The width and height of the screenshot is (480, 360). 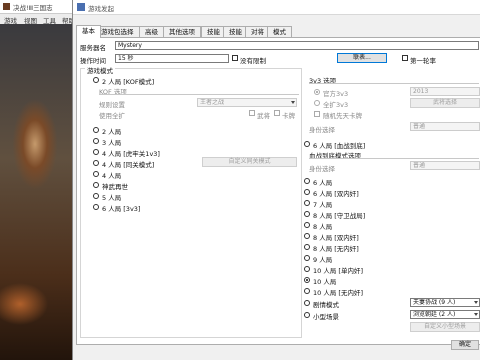 What do you see at coordinates (112, 143) in the screenshot?
I see `mode-label-3p: 3 人局` at bounding box center [112, 143].